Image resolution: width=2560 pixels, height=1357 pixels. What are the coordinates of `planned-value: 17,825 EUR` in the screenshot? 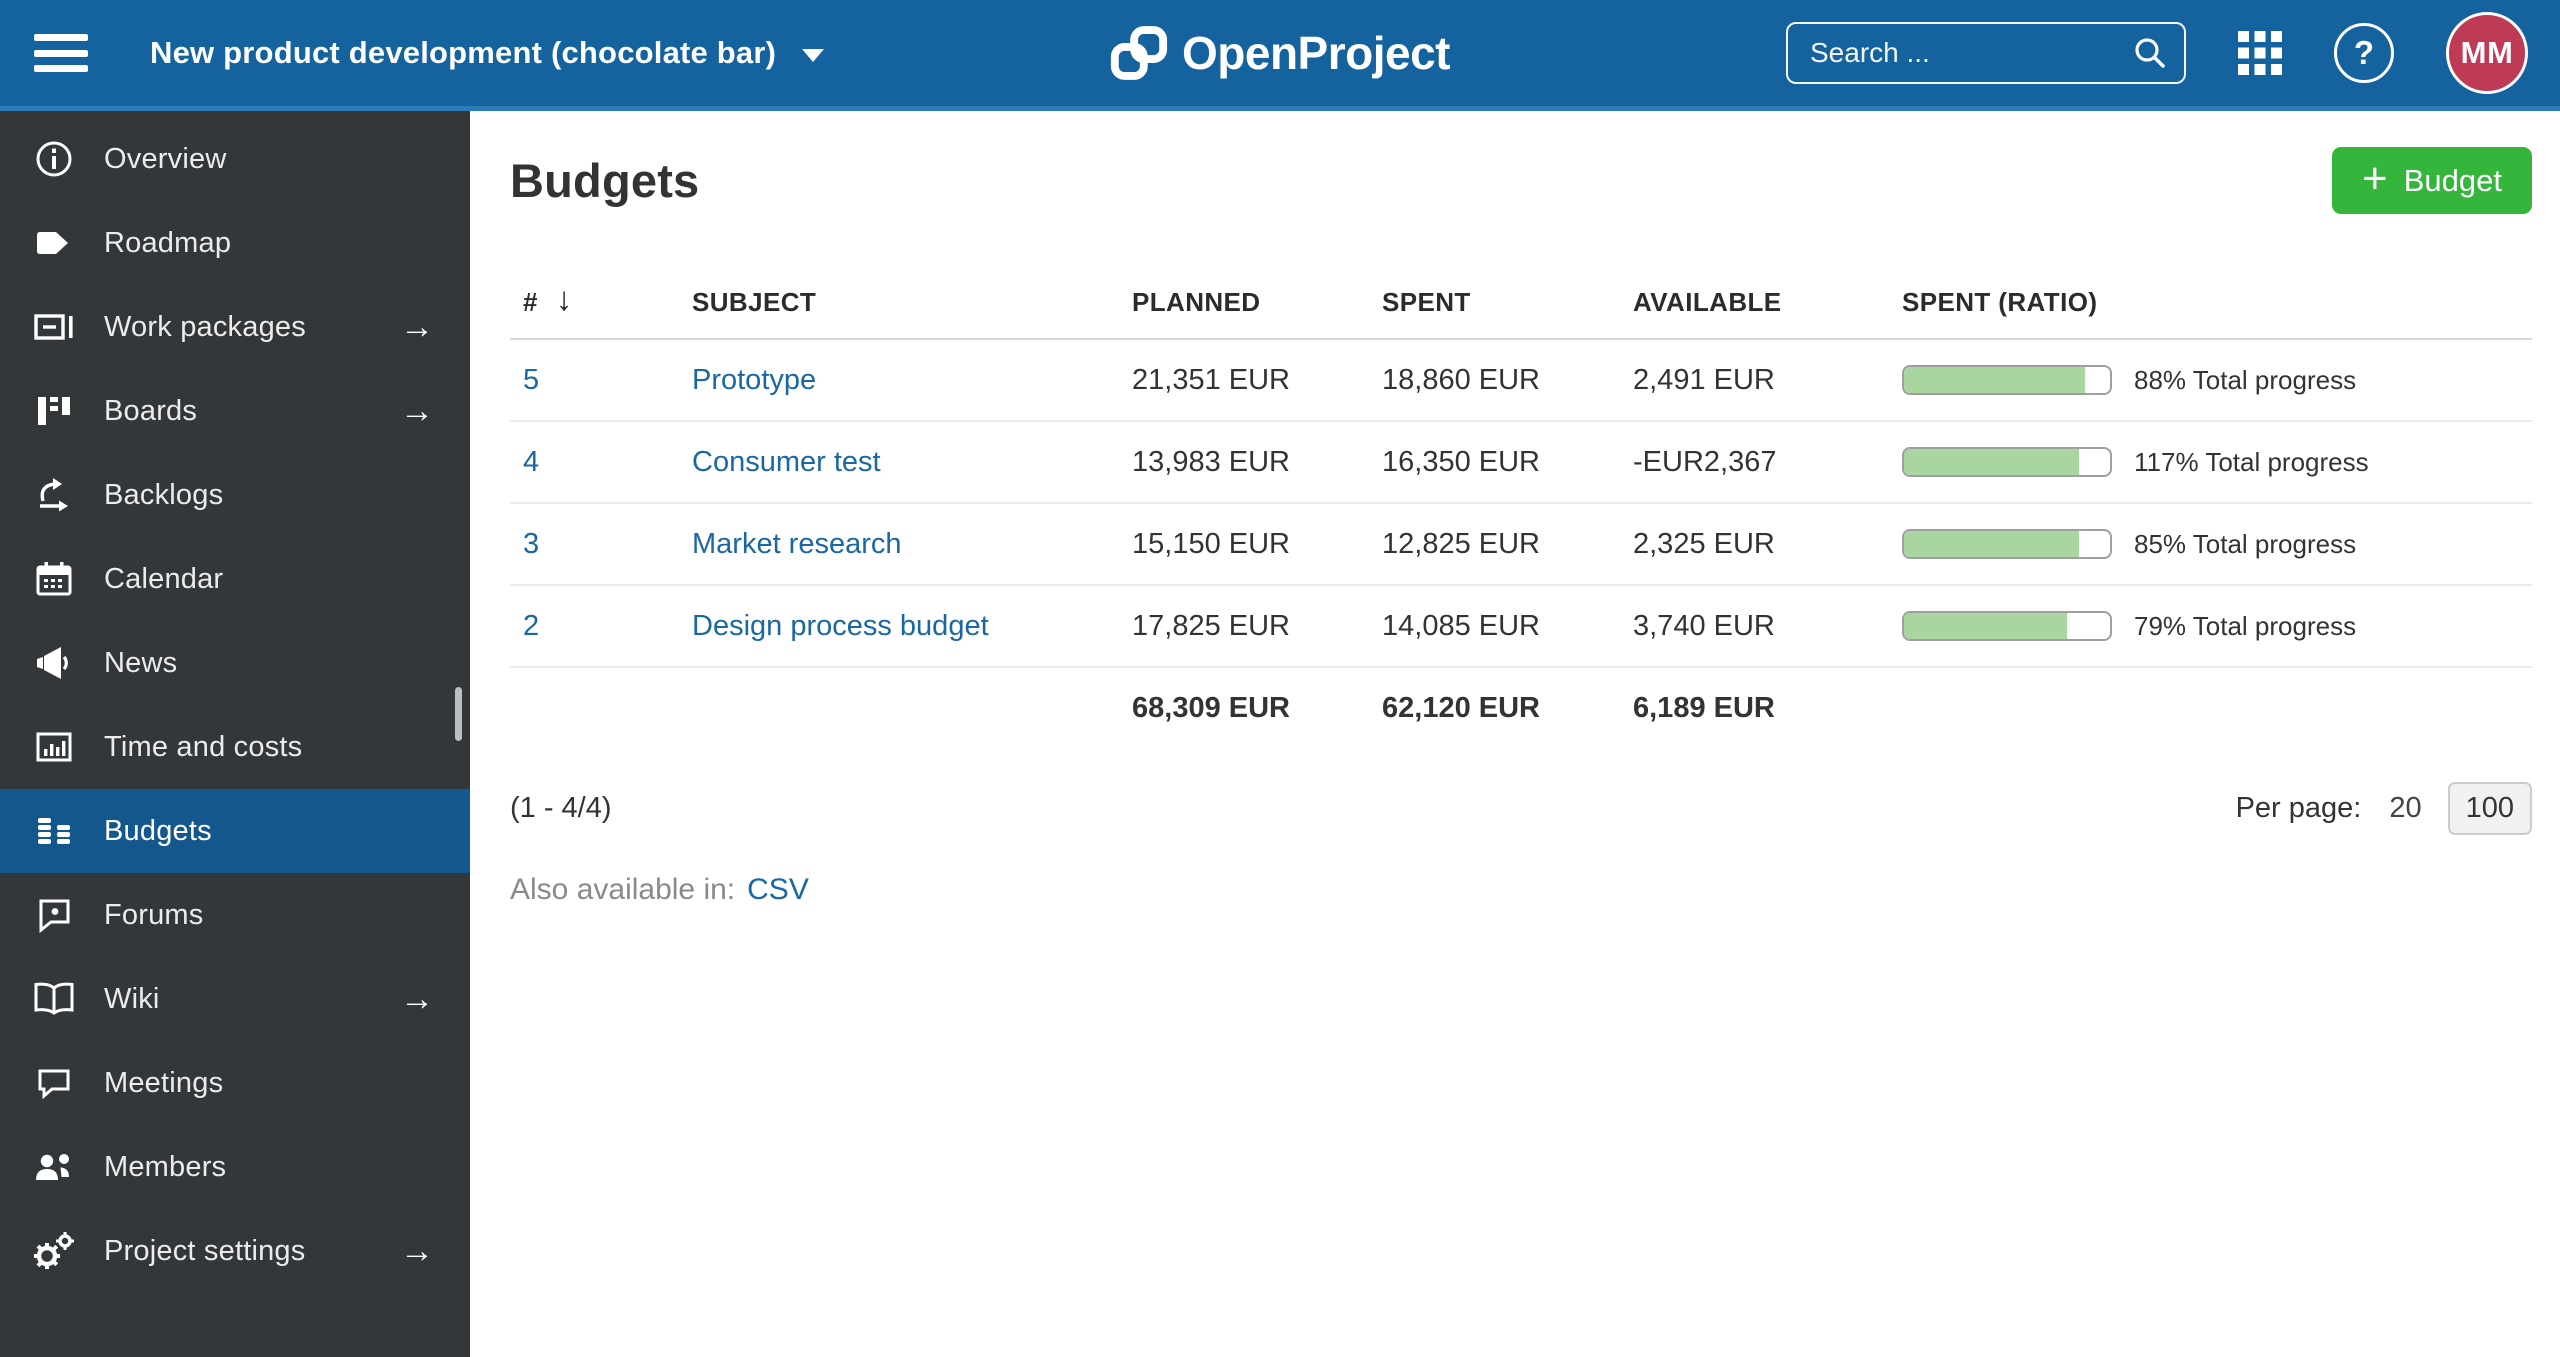 It's located at (1211, 625).